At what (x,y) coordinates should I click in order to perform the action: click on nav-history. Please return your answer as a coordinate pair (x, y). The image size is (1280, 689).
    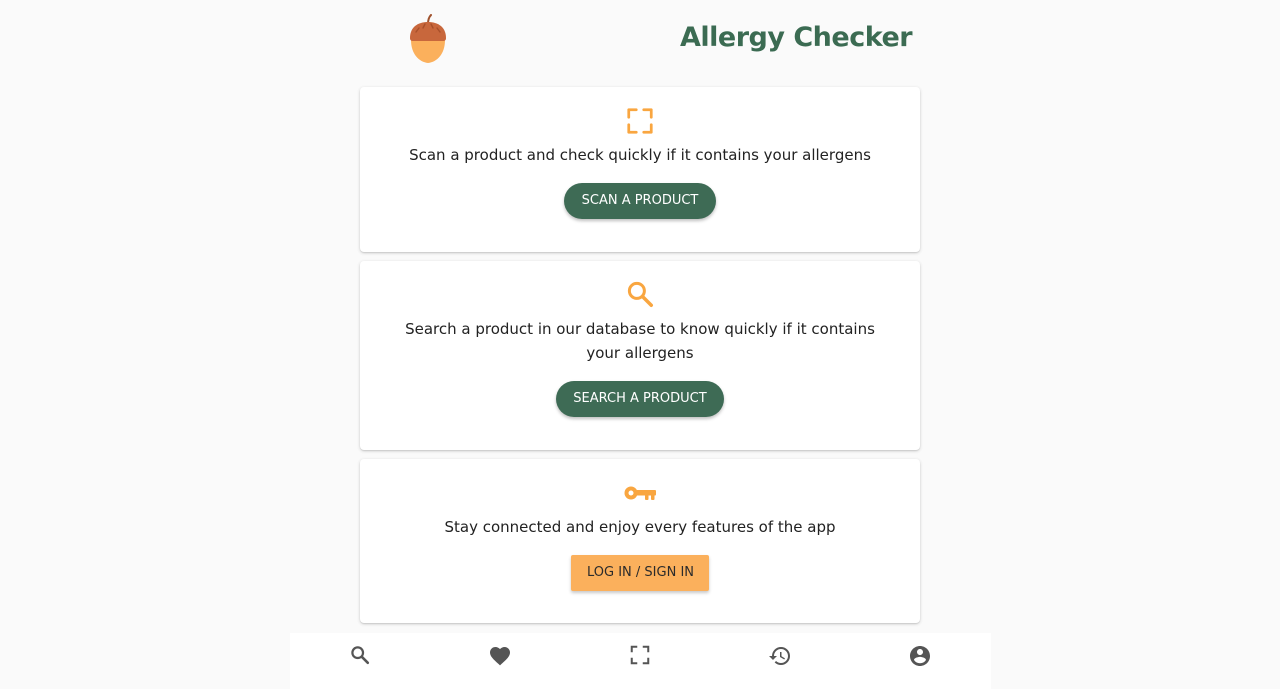
    Looking at the image, I should click on (780, 661).